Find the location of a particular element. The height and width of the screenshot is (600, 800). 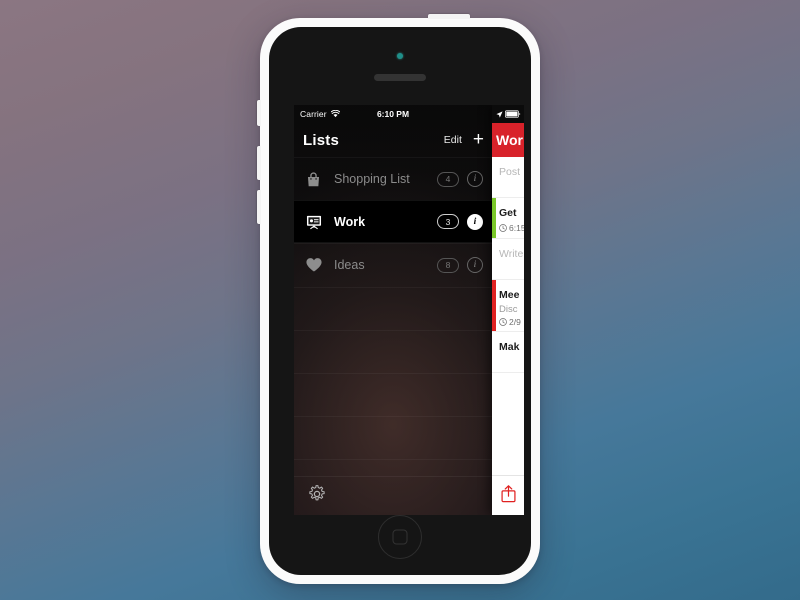

task-meta-text: 6:15 is located at coordinates (516, 228).